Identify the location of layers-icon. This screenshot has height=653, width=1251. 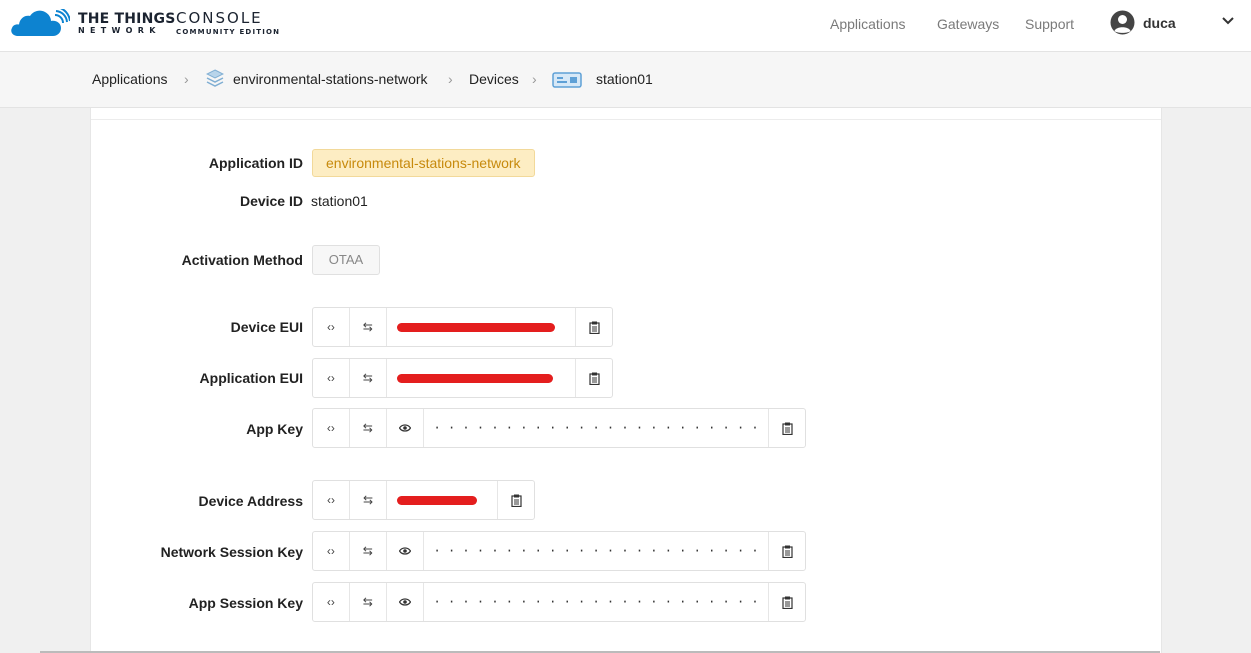
(215, 78).